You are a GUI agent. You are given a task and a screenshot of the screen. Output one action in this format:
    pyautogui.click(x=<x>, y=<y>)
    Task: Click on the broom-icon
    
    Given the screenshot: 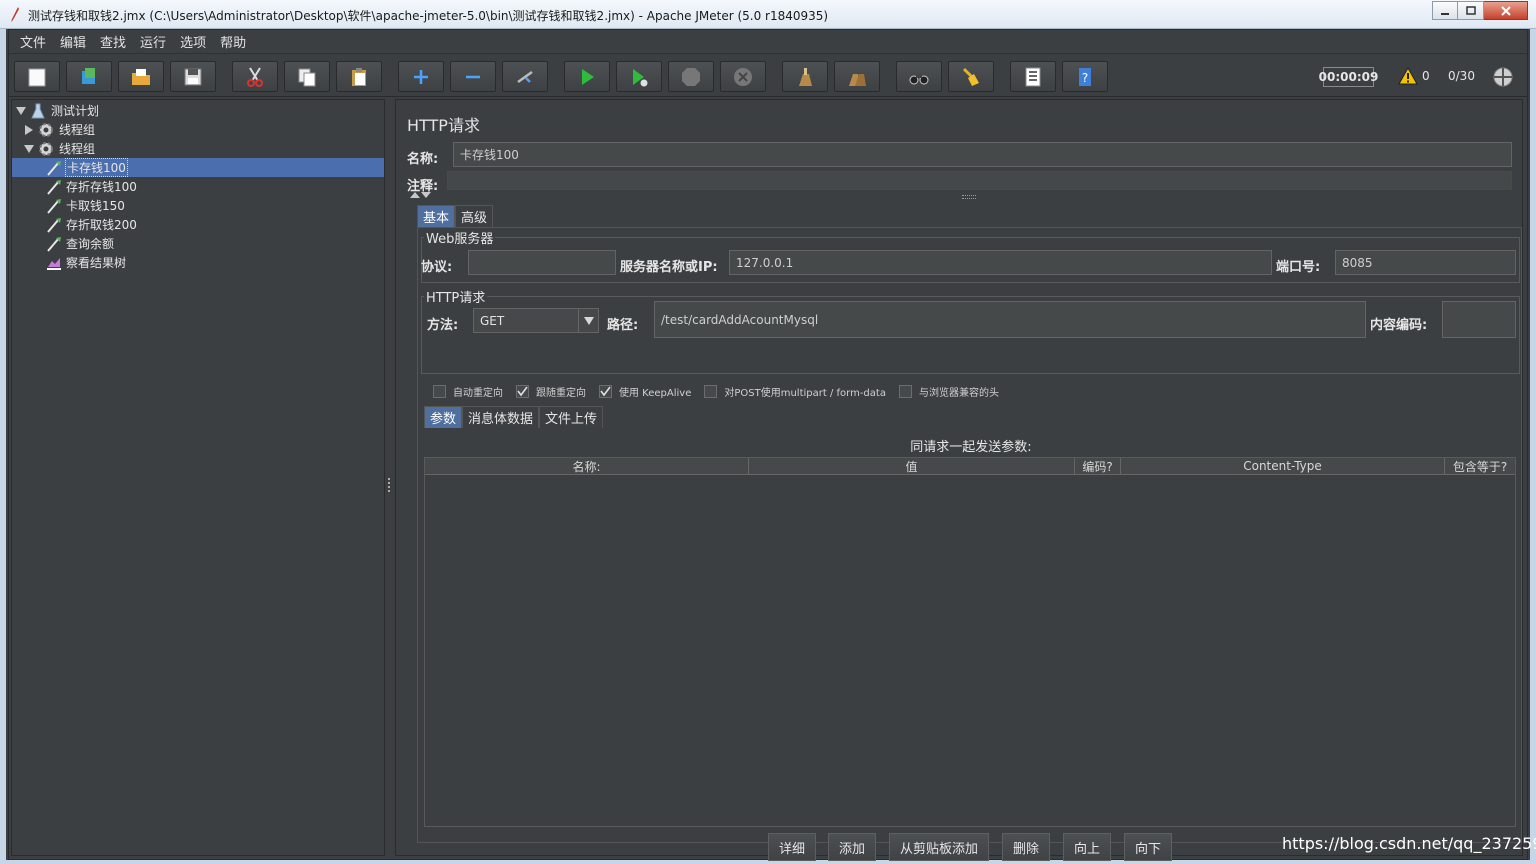 What is the action you would take?
    pyautogui.click(x=970, y=76)
    